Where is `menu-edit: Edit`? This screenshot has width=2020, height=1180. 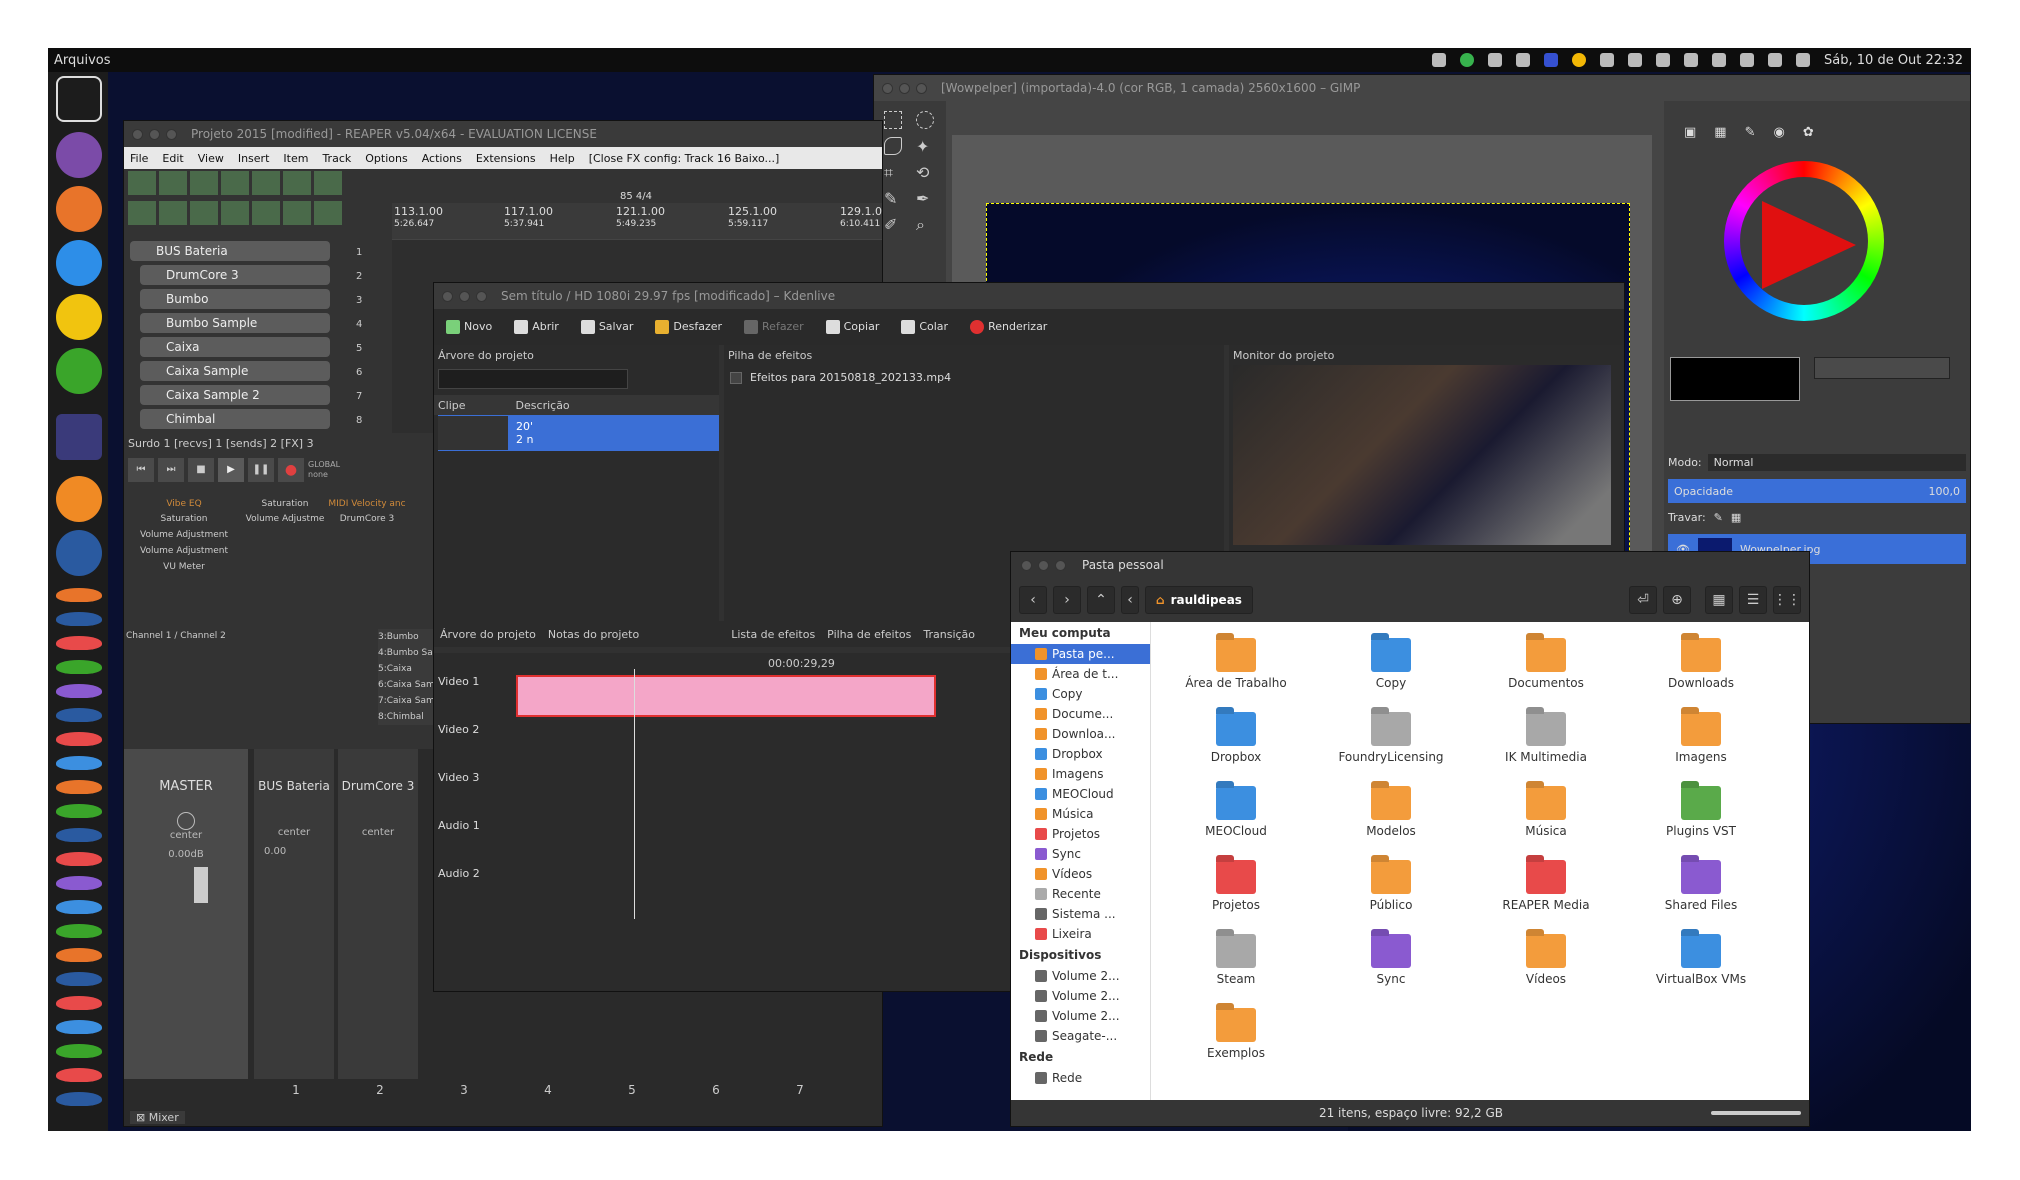 menu-edit: Edit is located at coordinates (172, 158).